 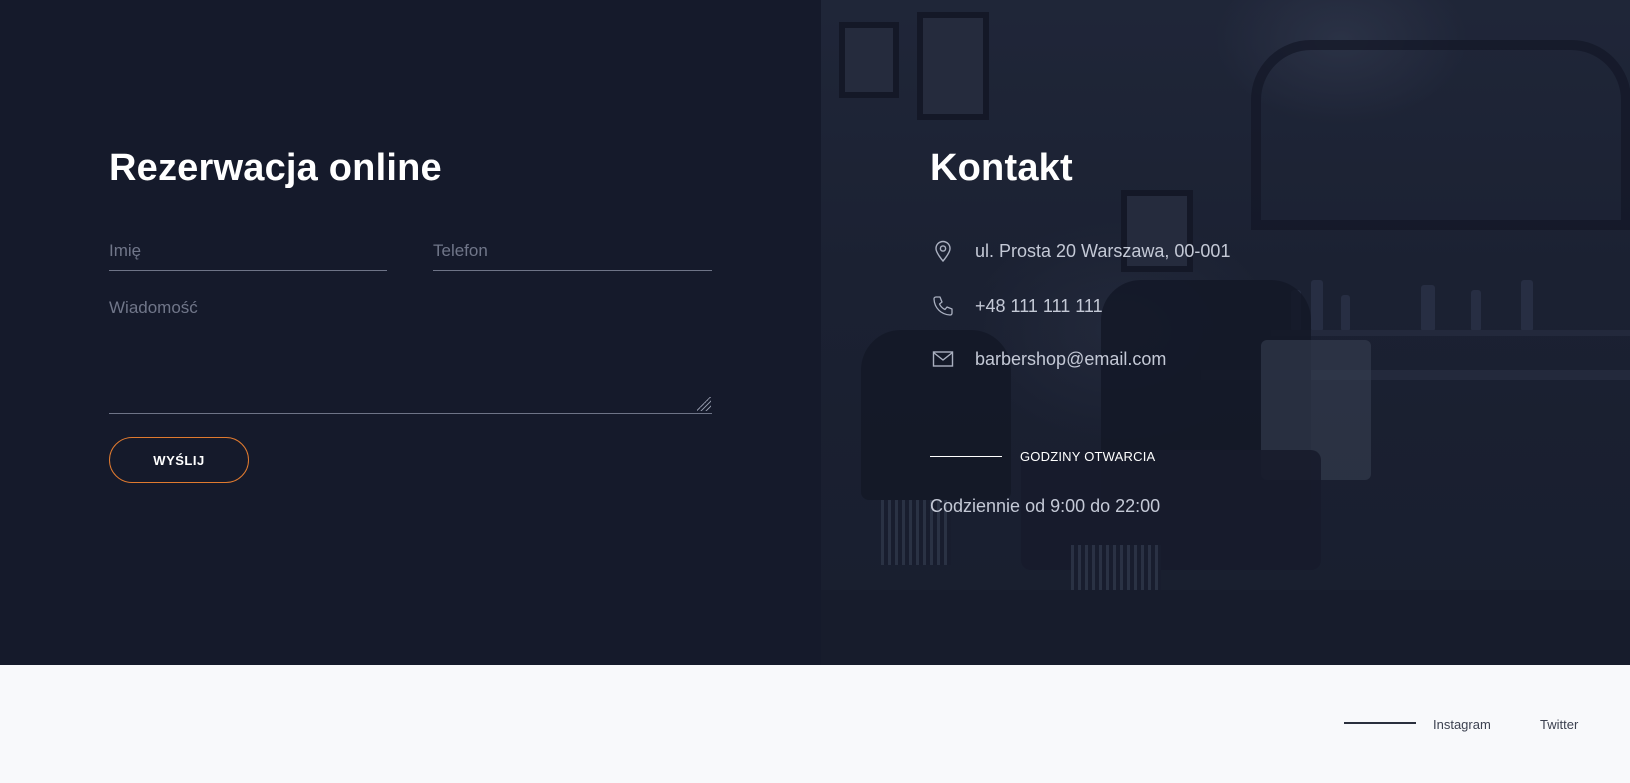 I want to click on contact-title: Kontakt, so click(x=1001, y=168).